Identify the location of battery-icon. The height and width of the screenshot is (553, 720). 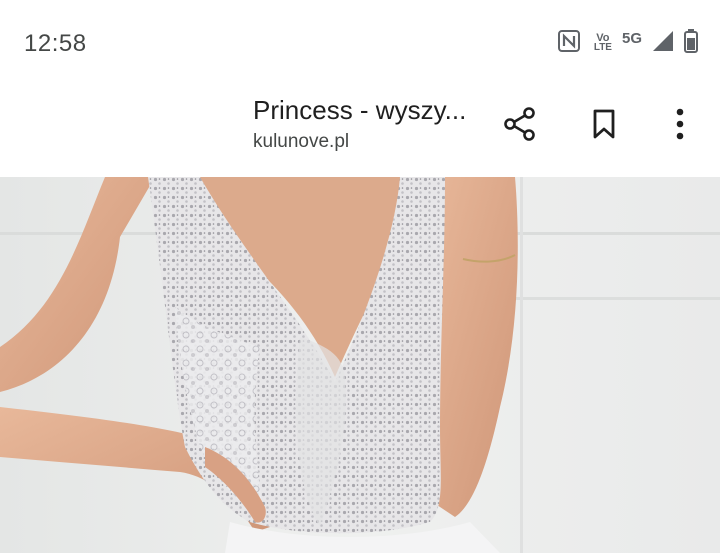
(691, 43).